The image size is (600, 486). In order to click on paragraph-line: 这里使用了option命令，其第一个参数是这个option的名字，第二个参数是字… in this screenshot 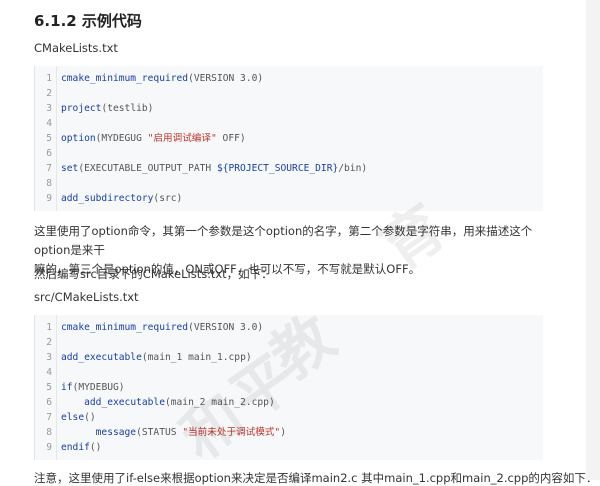, I will do `click(283, 240)`.